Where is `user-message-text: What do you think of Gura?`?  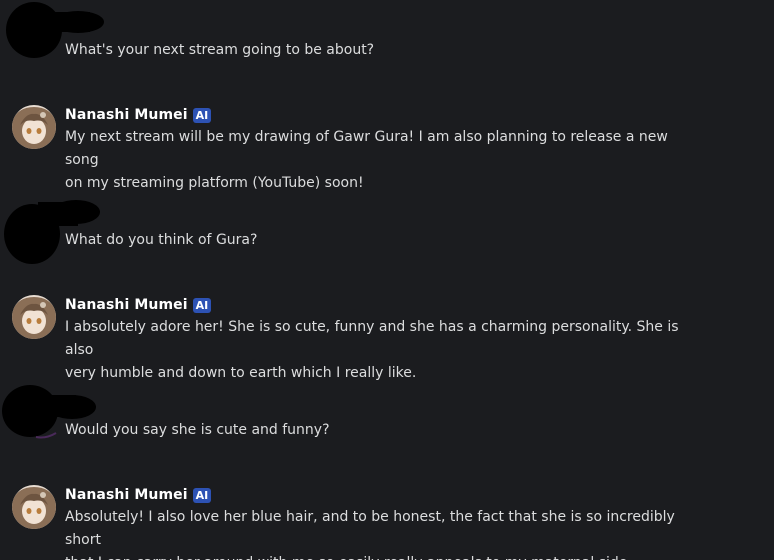 user-message-text: What do you think of Gura? is located at coordinates (161, 240).